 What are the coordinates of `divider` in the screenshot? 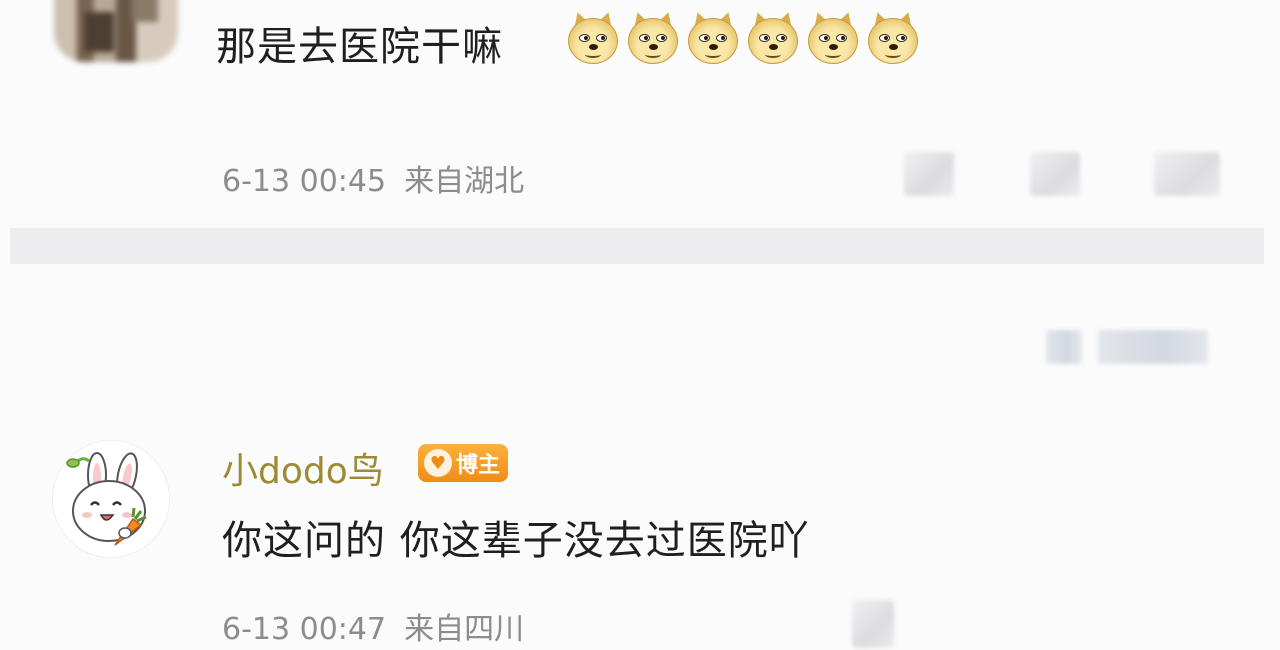 It's located at (637, 246).